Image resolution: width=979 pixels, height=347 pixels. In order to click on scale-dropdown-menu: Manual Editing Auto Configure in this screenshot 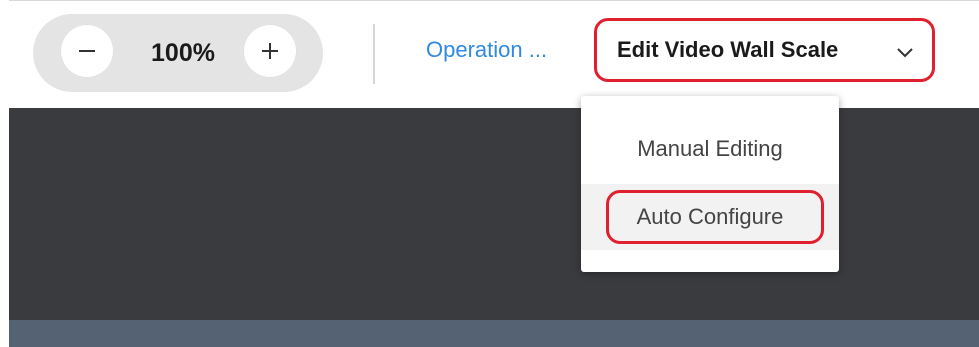, I will do `click(710, 184)`.